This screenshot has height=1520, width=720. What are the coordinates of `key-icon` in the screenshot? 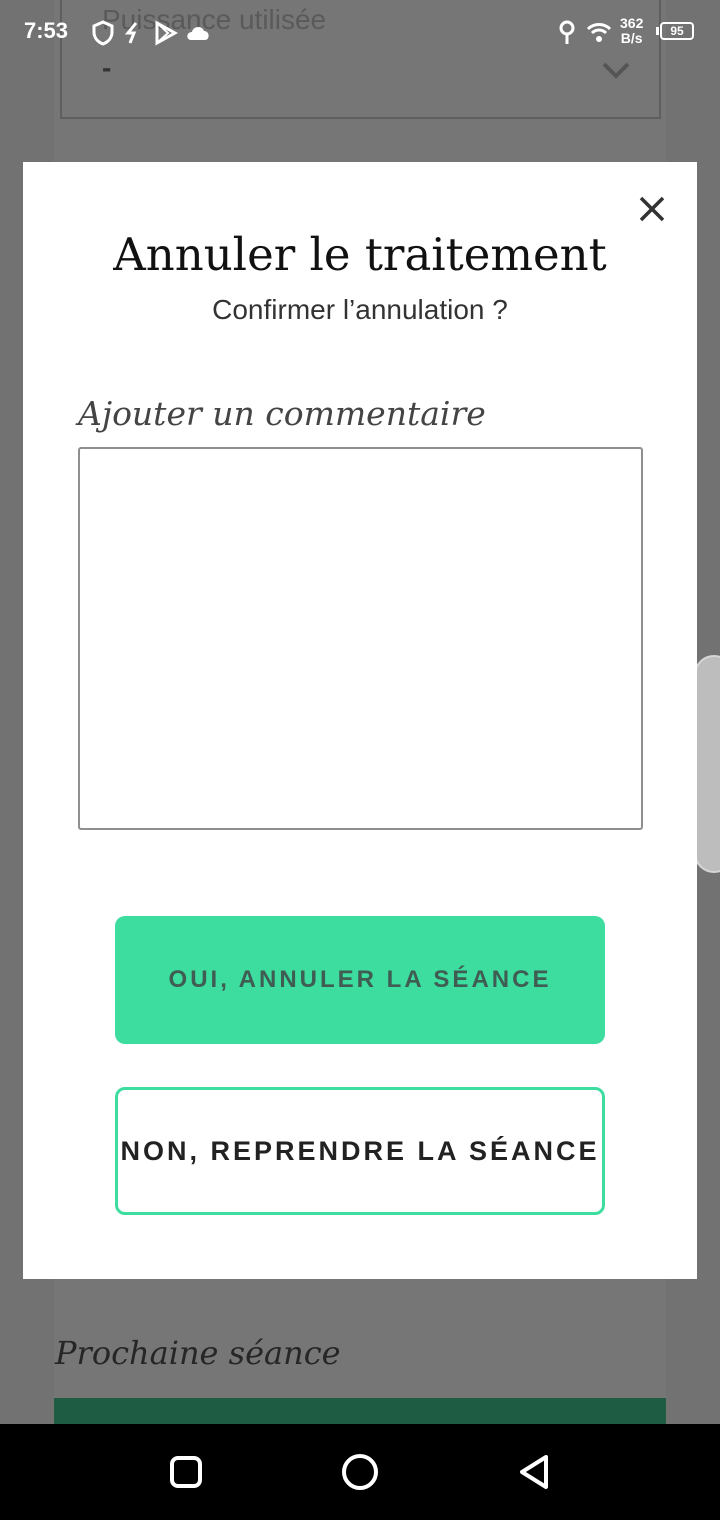 It's located at (567, 32).